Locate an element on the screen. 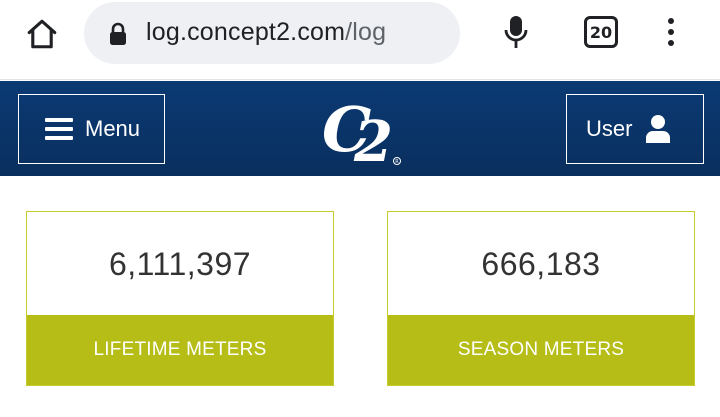 The width and height of the screenshot is (720, 417). url-host: log.concept2.com is located at coordinates (246, 32).